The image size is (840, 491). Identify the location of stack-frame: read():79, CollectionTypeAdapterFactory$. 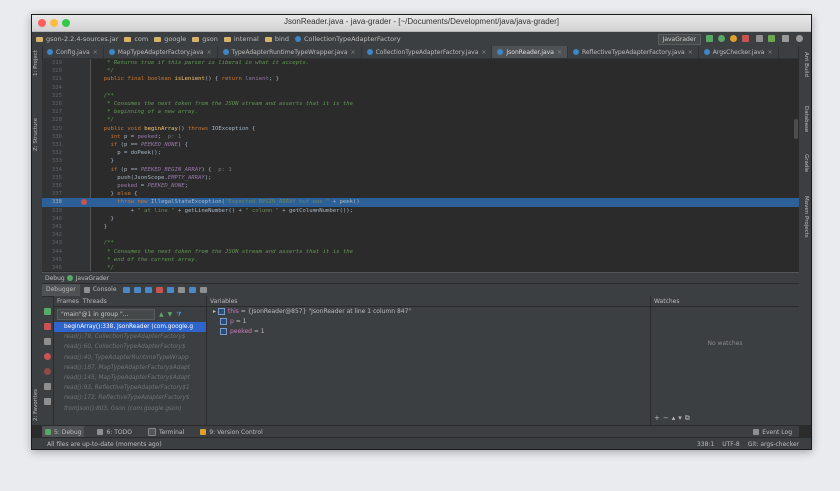
(130, 337).